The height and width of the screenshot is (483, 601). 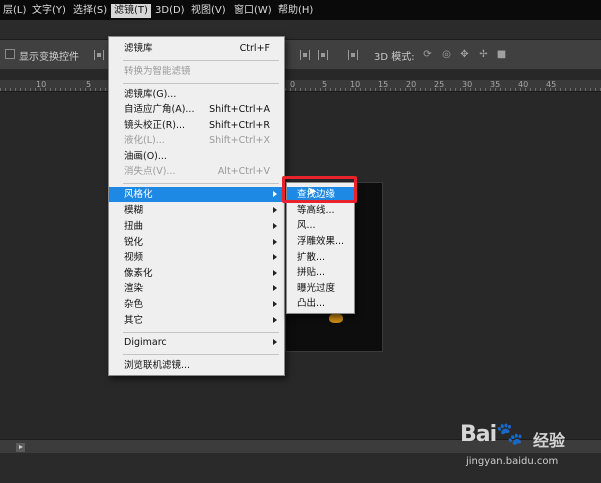 What do you see at coordinates (483, 54) in the screenshot?
I see `slide-icon: ✢` at bounding box center [483, 54].